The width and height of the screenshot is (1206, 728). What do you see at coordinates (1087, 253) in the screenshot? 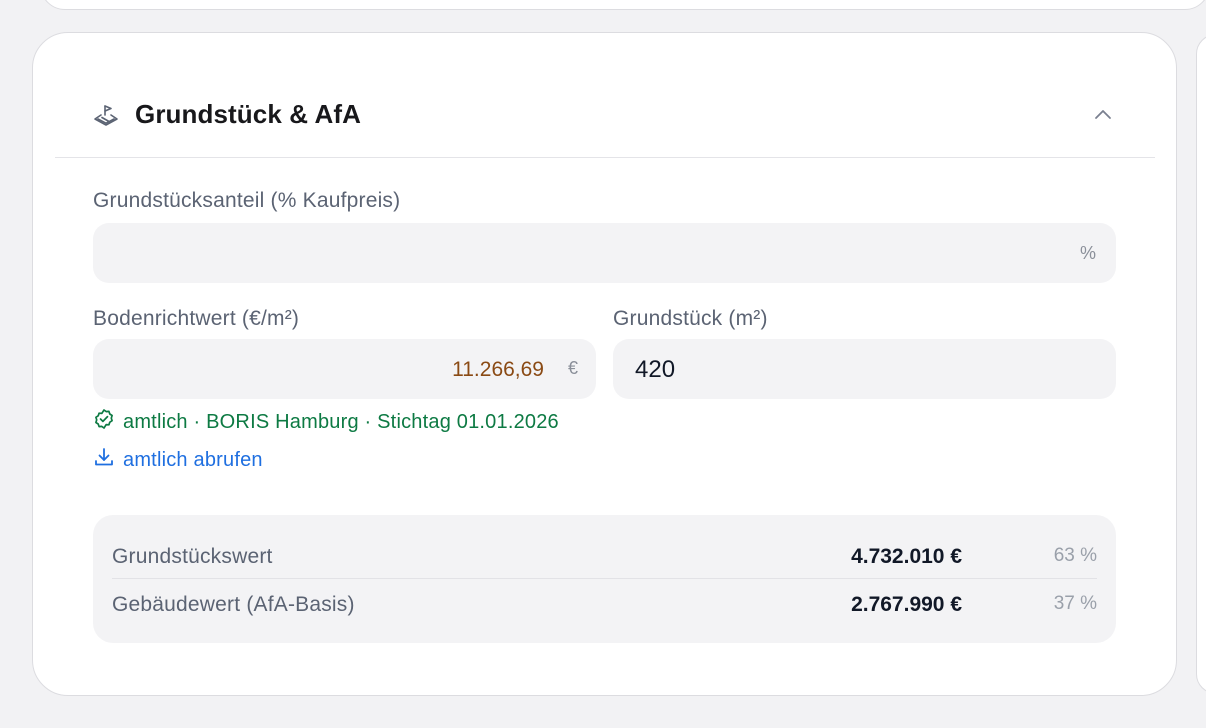
I see `percent-suffix: %` at bounding box center [1087, 253].